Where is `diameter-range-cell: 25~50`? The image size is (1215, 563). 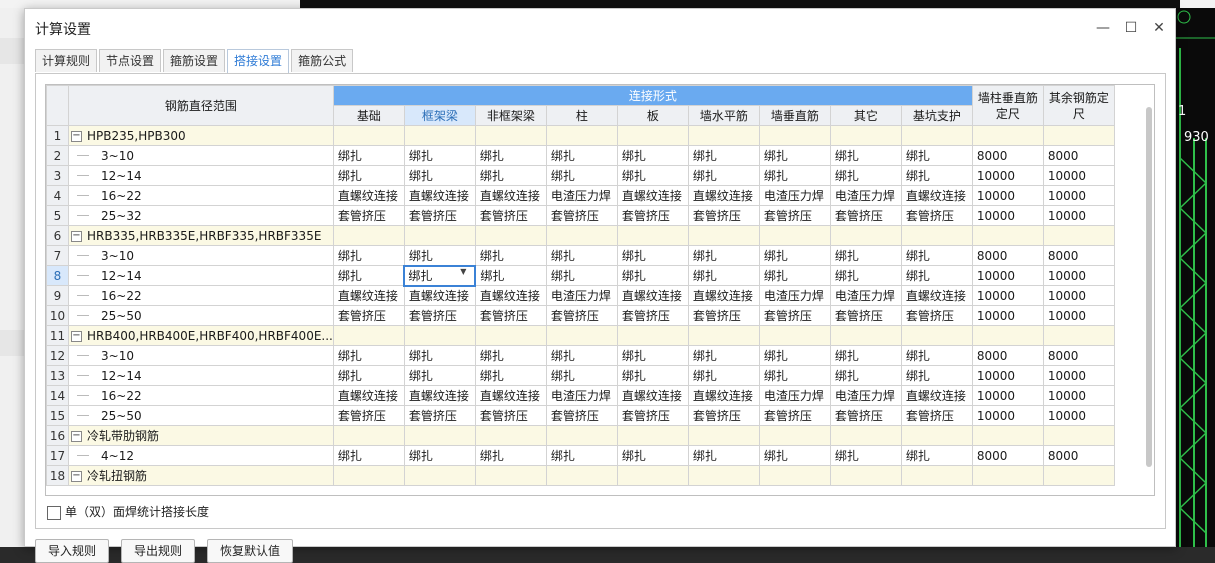
diameter-range-cell: 25~50 is located at coordinates (201, 415).